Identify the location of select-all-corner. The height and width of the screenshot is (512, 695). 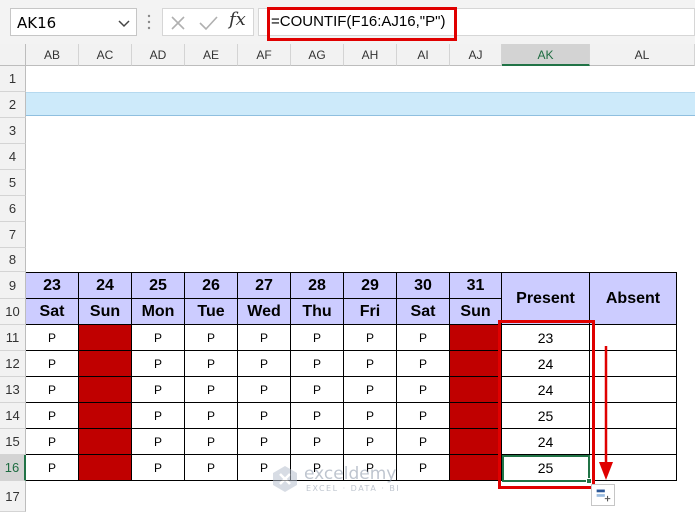
(13, 55).